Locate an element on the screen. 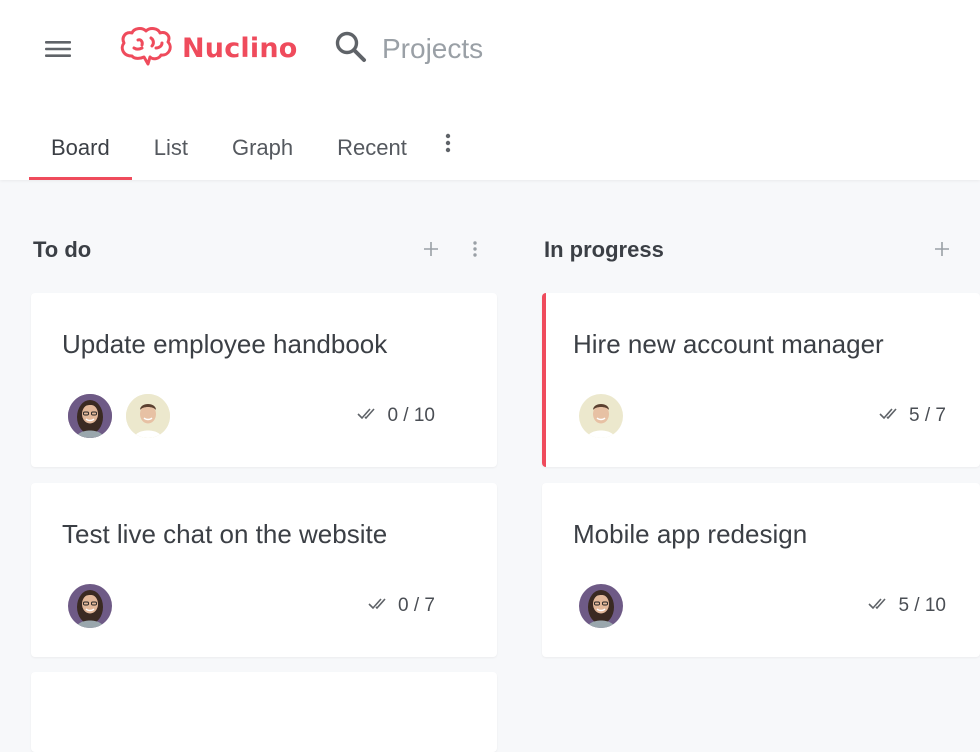 The height and width of the screenshot is (752, 980). workspace-search: Projects is located at coordinates (408, 49).